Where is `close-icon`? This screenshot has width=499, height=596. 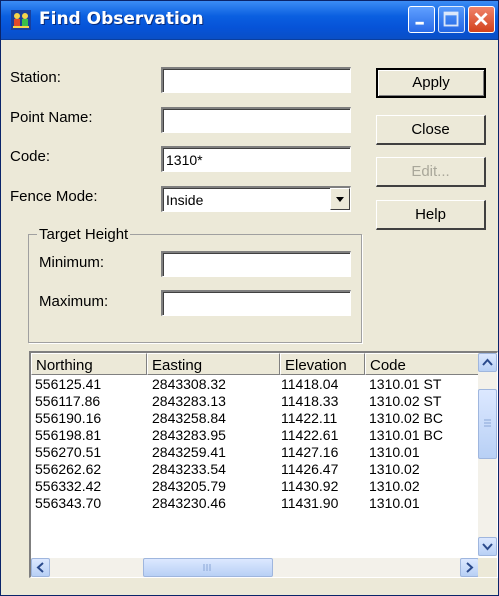
close-icon is located at coordinates (481, 19).